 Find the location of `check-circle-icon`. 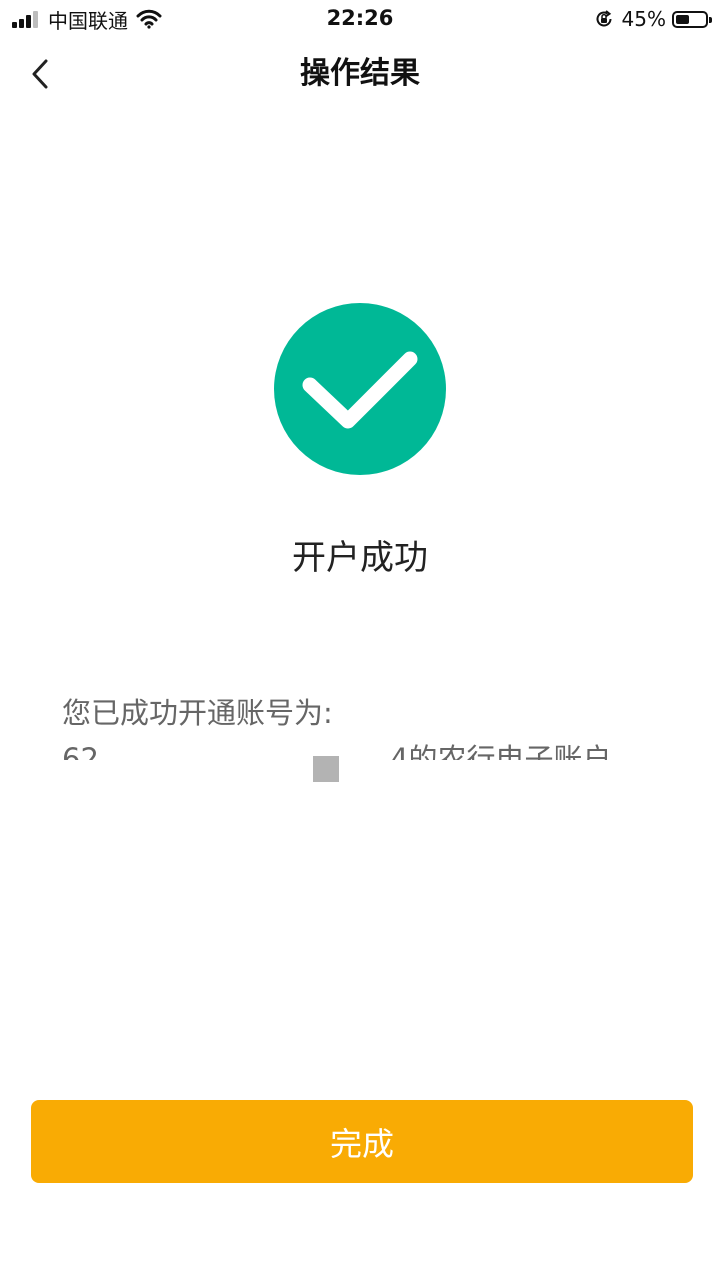

check-circle-icon is located at coordinates (360, 389).